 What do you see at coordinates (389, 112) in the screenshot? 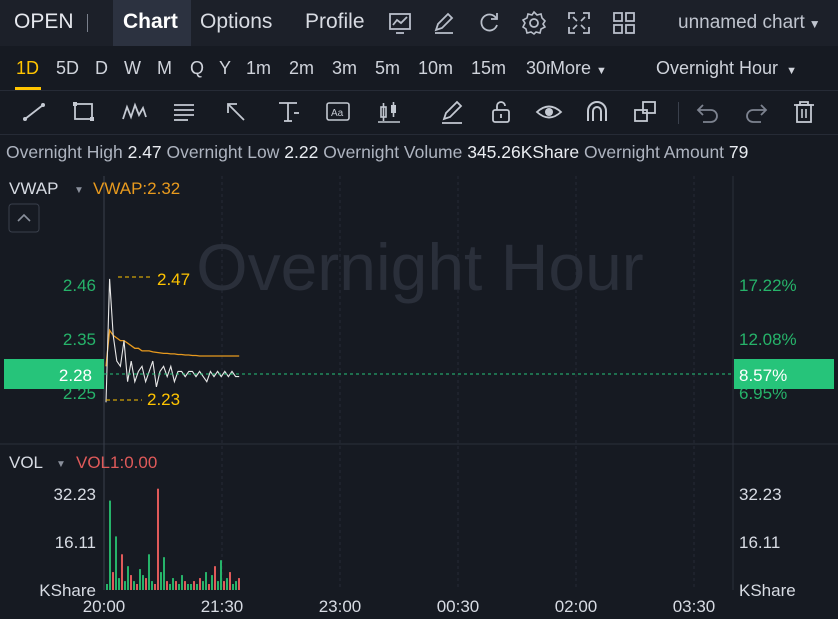
I see `candle-tool-icon` at bounding box center [389, 112].